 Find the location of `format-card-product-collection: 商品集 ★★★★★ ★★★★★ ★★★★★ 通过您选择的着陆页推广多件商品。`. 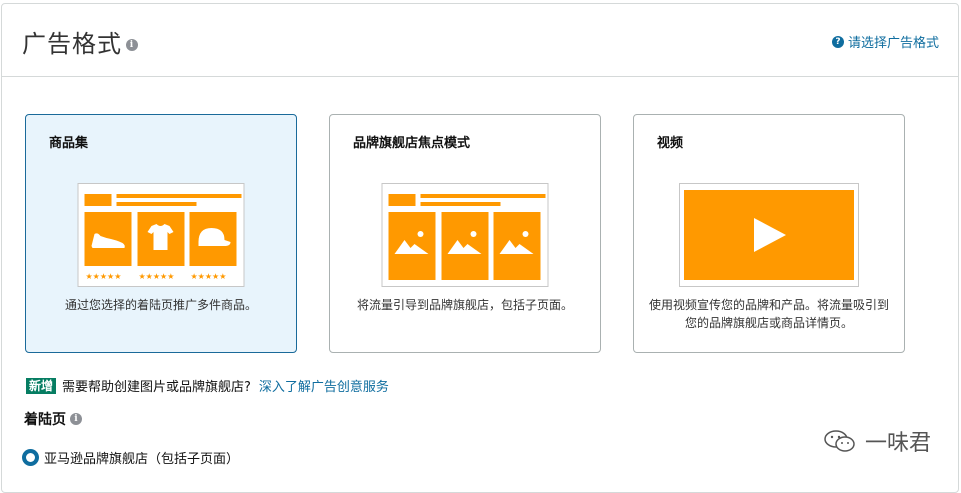

format-card-product-collection: 商品集 ★★★★★ ★★★★★ ★★★★★ 通过您选择的着陆页推广多件商品。 is located at coordinates (161, 233).